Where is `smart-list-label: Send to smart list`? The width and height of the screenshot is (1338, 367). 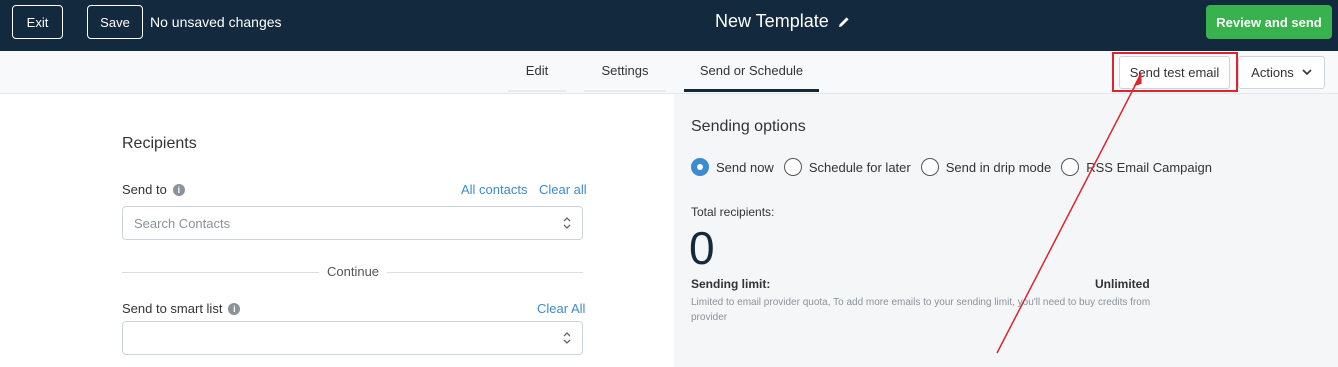 smart-list-label: Send to smart list is located at coordinates (172, 308).